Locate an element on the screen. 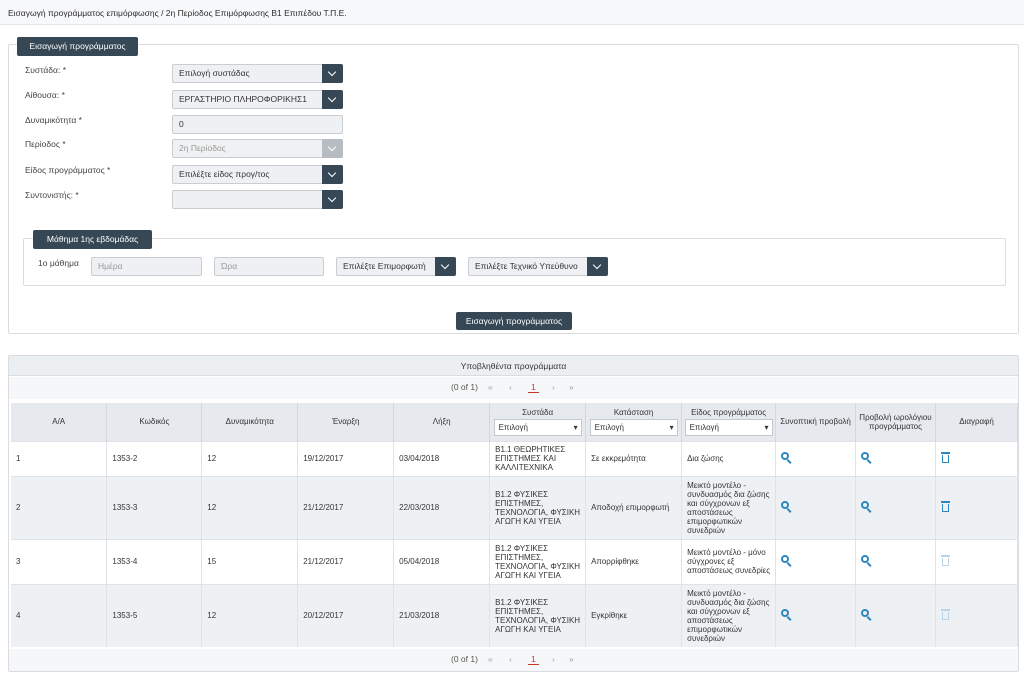 The height and width of the screenshot is (677, 1024). col-delete: Διαγραφή is located at coordinates (977, 422).